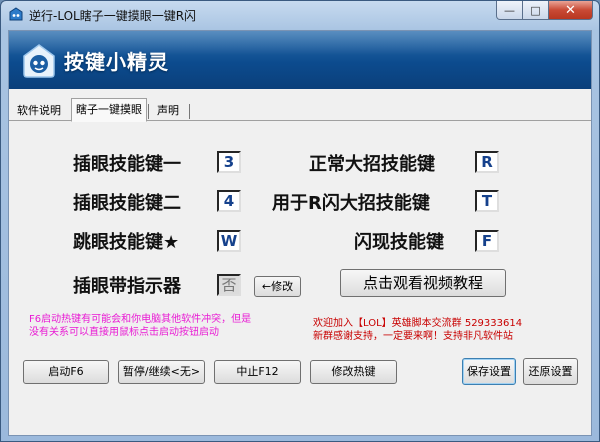 The height and width of the screenshot is (442, 600). I want to click on banner: 按键小精灵, so click(300, 60).